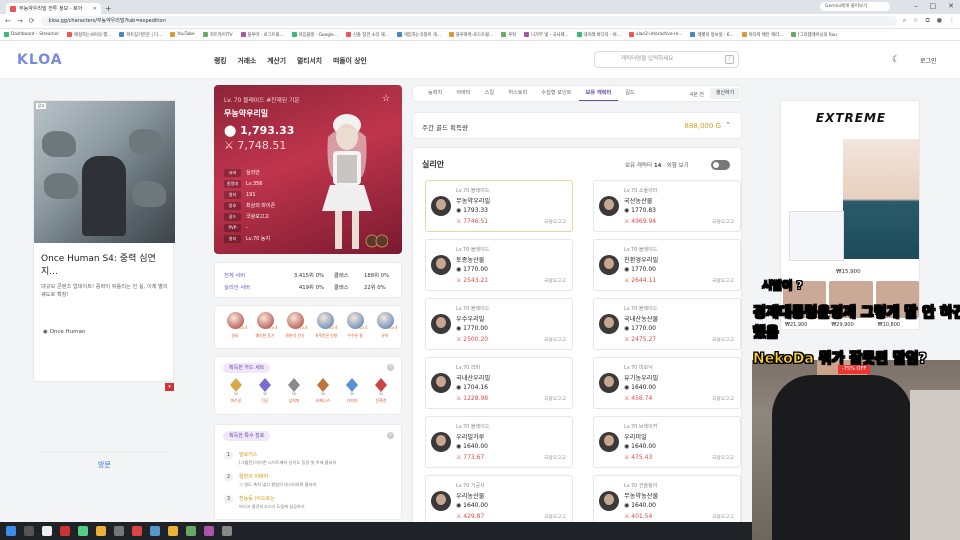 The width and height of the screenshot is (960, 540). Describe the element at coordinates (814, 35) in the screenshot. I see `bookmark-item: [그라템레이닝의 Rou` at that location.